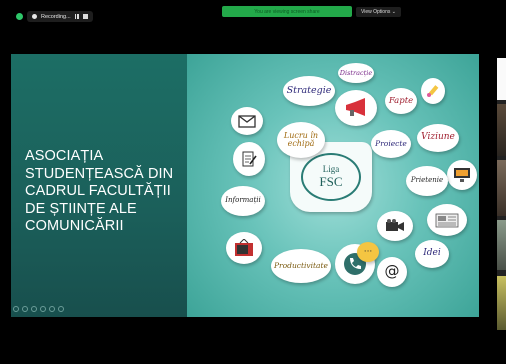 The height and width of the screenshot is (364, 506). What do you see at coordinates (74, 226) in the screenshot?
I see `slide-title-line: COMUNICĂRII` at bounding box center [74, 226].